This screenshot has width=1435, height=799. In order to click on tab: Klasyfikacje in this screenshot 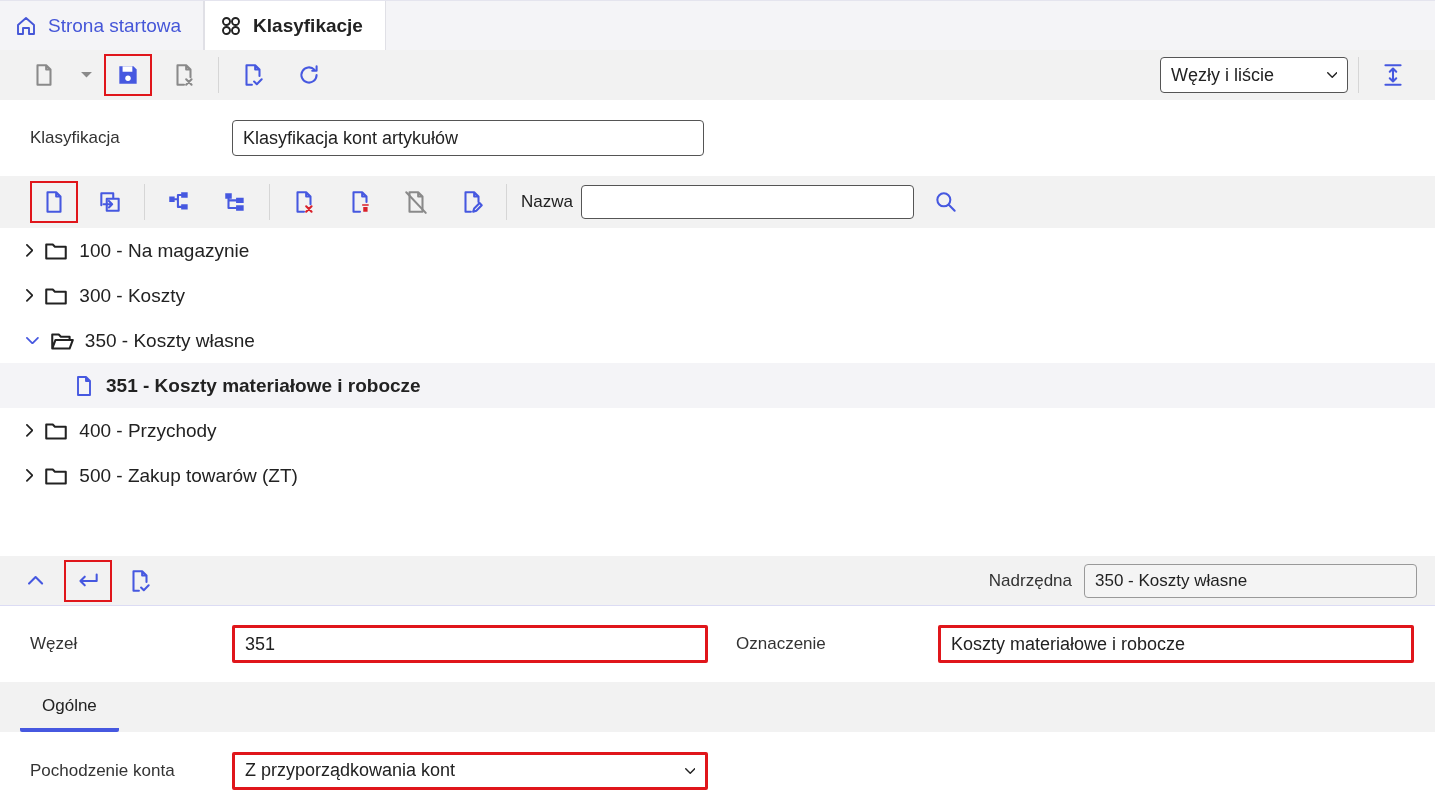, I will do `click(295, 25)`.